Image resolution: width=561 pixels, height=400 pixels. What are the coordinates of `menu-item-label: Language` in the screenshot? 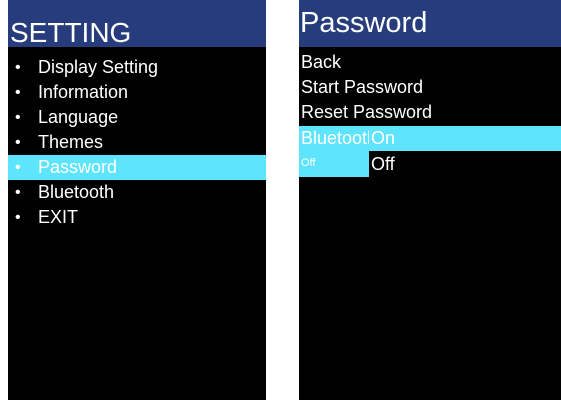 It's located at (78, 117).